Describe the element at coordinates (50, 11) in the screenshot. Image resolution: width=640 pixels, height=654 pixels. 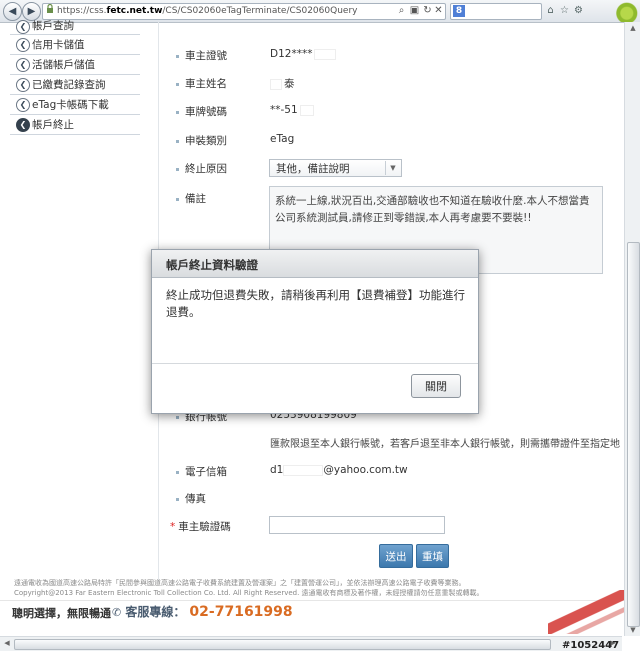
I see `padlock-icon` at that location.